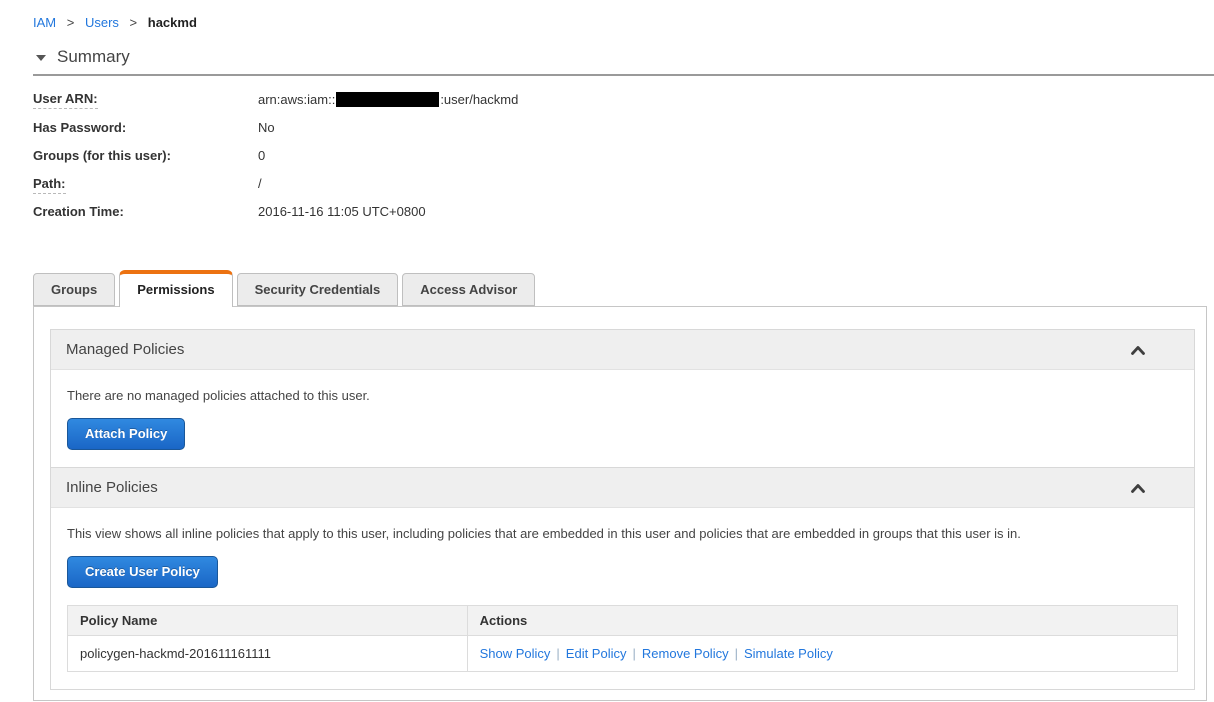 Image resolution: width=1214 pixels, height=702 pixels. I want to click on managed-policies-title: Managed Policies, so click(125, 349).